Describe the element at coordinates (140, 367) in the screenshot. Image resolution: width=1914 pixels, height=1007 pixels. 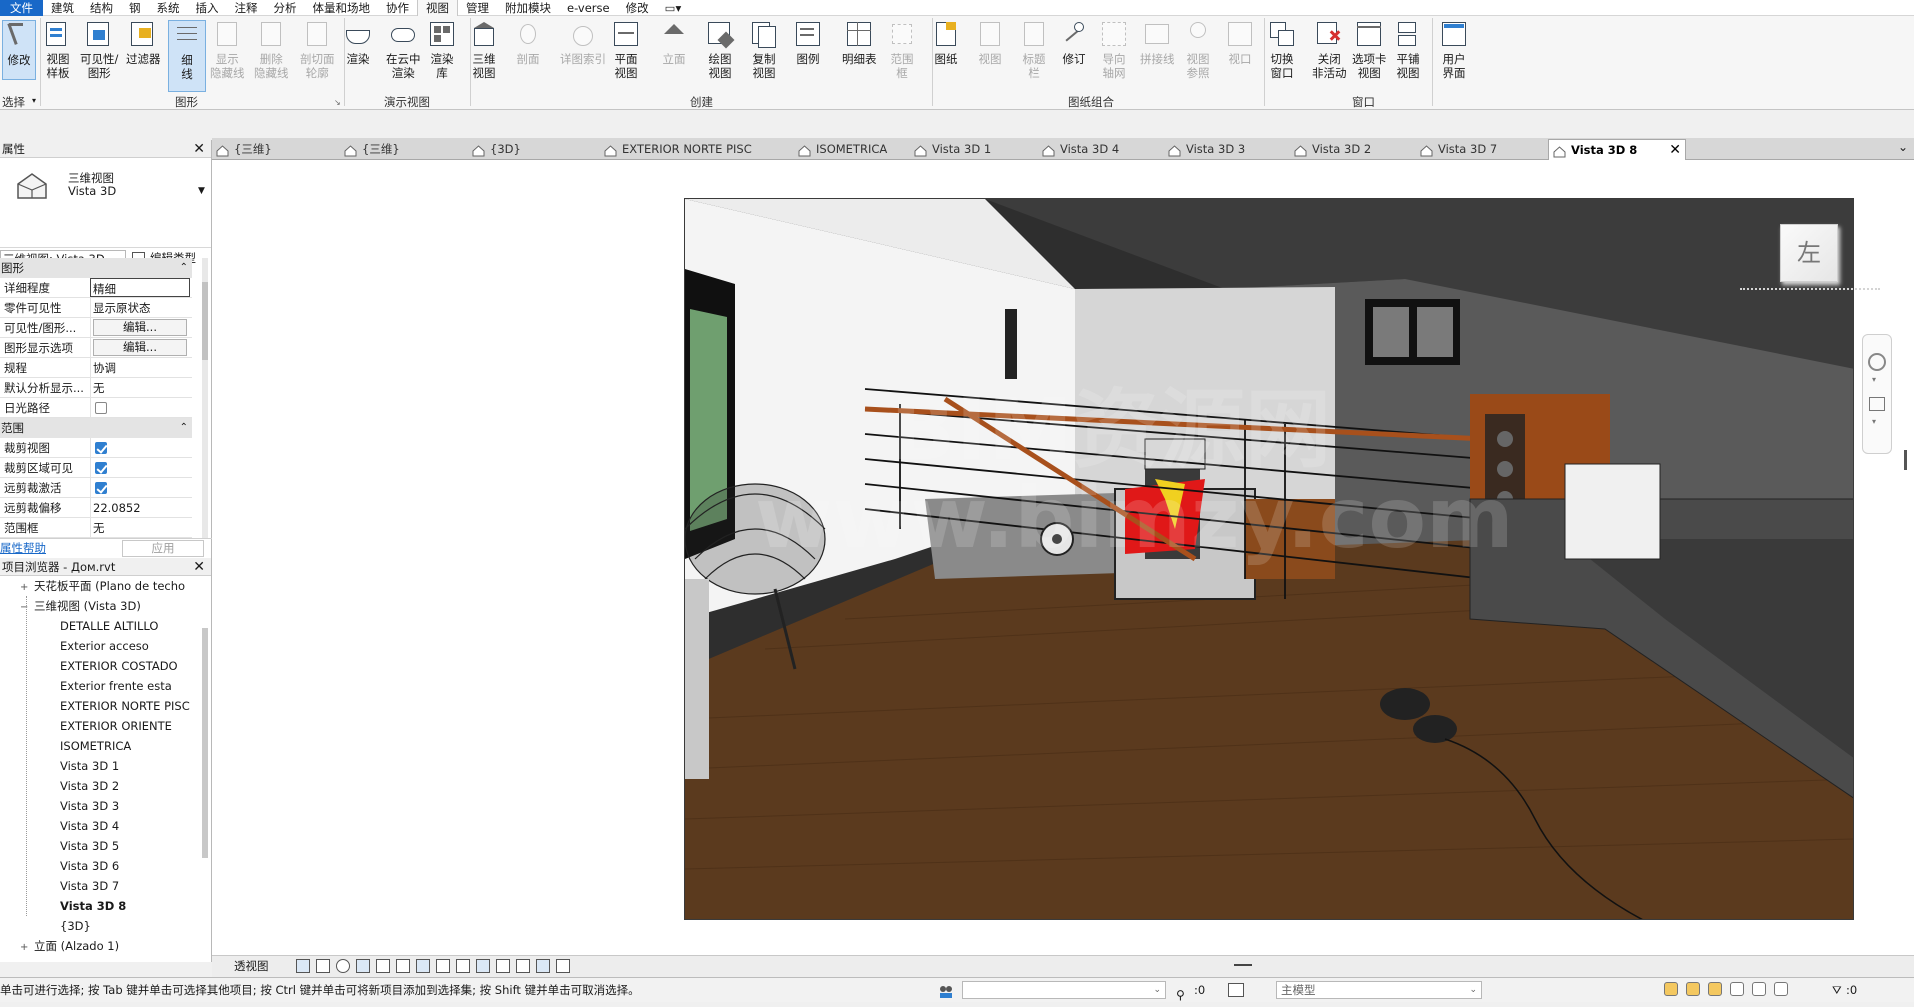
I see `property-value: 协调` at that location.